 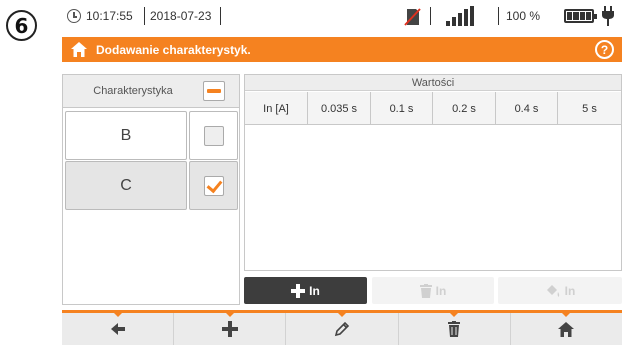 I want to click on signal-icon, so click(x=460, y=16).